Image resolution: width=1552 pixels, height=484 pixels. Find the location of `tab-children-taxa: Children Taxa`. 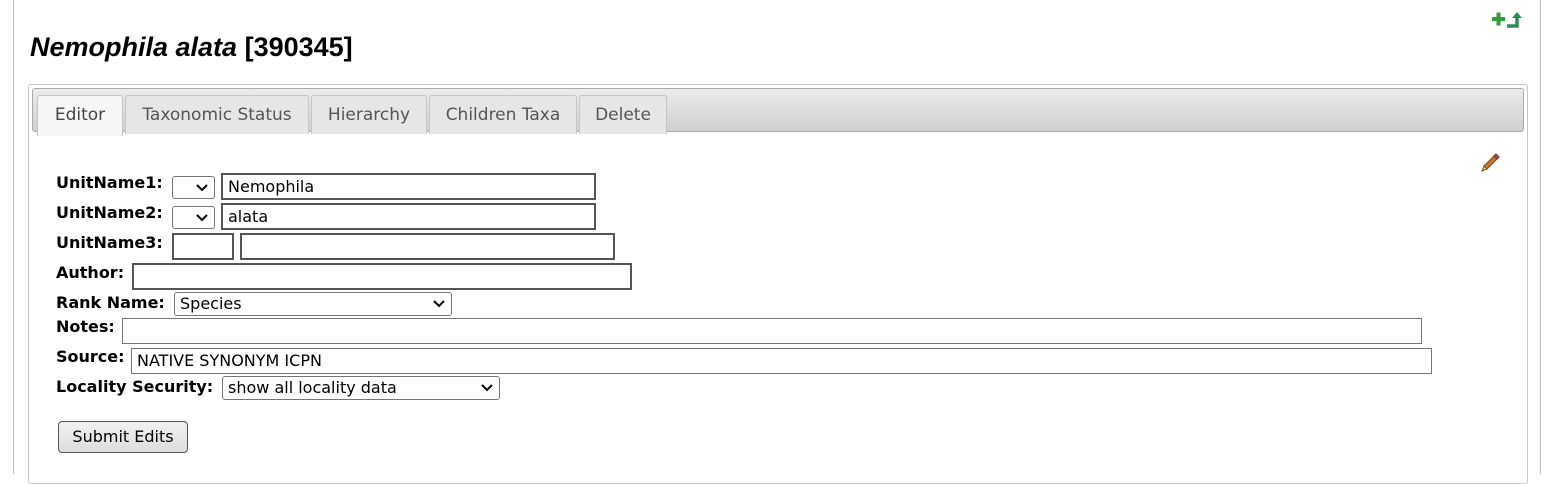

tab-children-taxa: Children Taxa is located at coordinates (503, 114).